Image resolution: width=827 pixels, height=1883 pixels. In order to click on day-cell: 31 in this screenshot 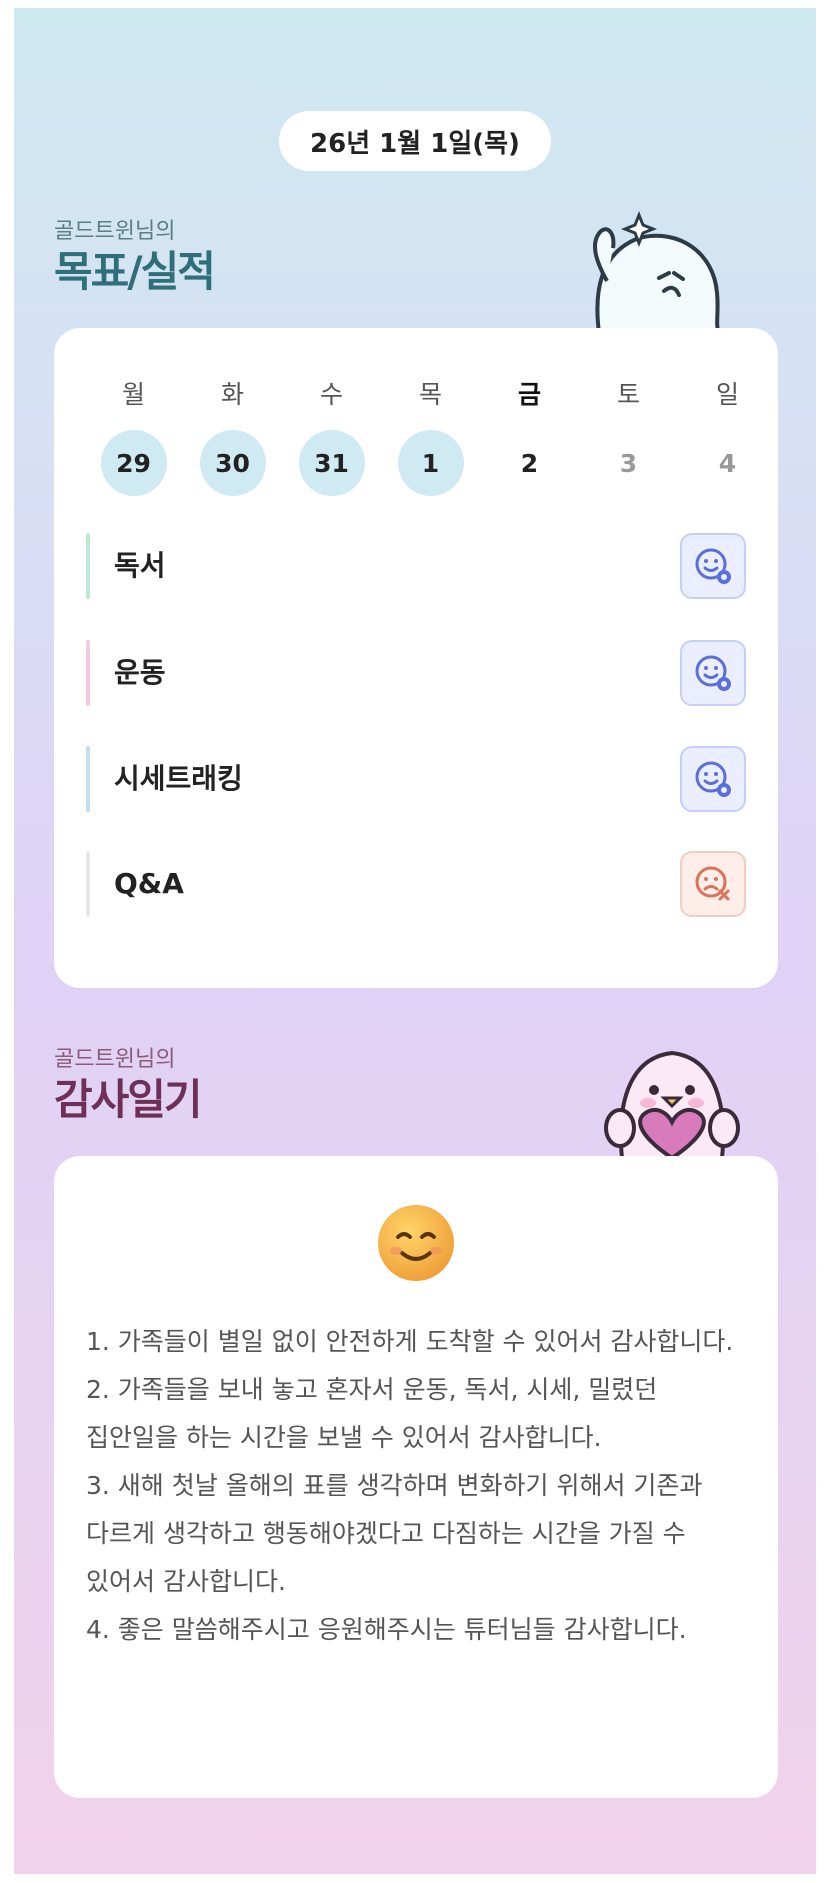, I will do `click(331, 463)`.